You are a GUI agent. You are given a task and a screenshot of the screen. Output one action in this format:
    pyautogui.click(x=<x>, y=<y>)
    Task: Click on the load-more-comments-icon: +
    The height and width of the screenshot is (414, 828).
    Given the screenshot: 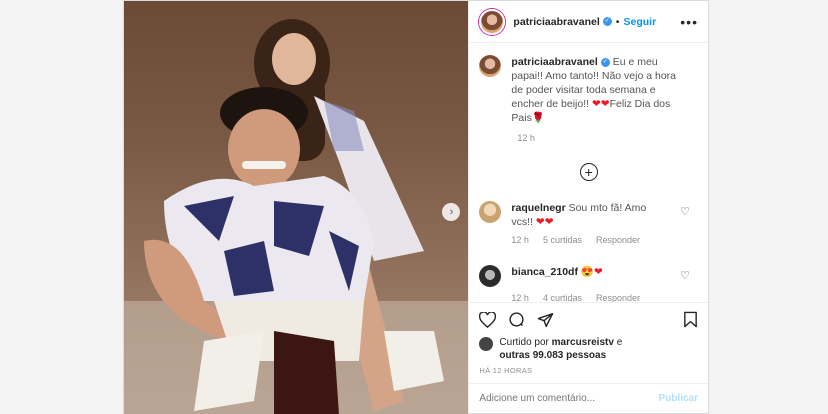 What is the action you would take?
    pyautogui.click(x=588, y=172)
    